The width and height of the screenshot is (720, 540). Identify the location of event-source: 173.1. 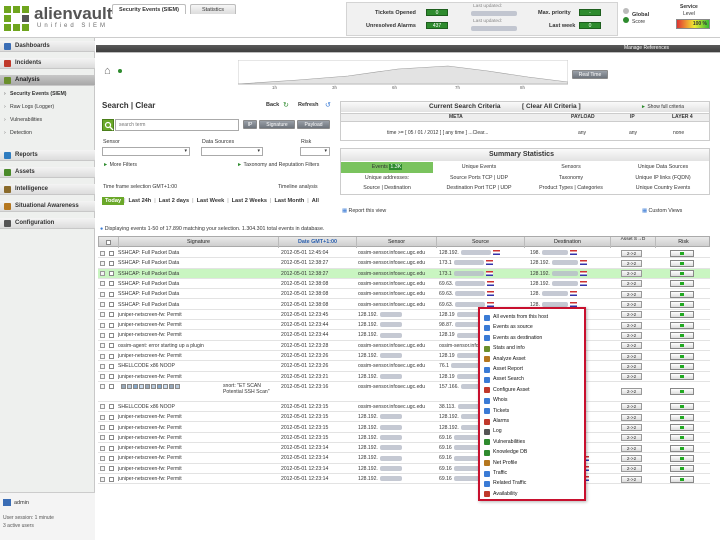
(486, 274).